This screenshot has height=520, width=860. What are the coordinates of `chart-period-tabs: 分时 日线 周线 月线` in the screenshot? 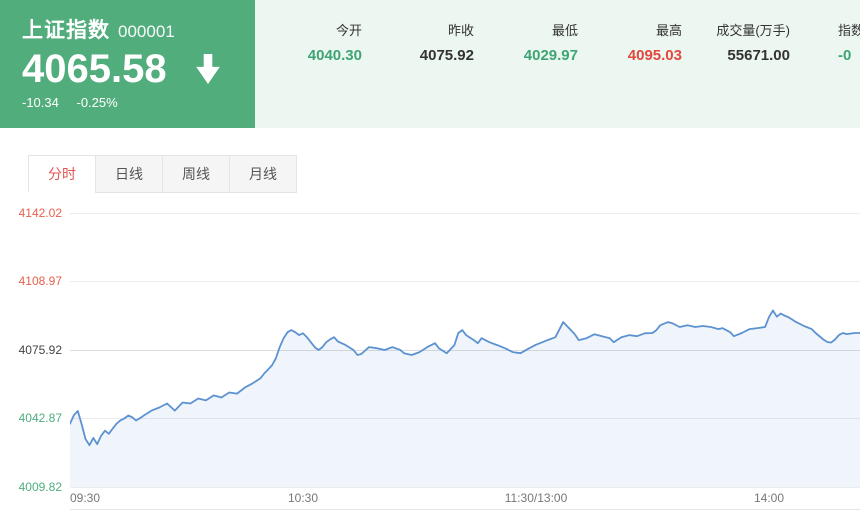 It's located at (162, 174).